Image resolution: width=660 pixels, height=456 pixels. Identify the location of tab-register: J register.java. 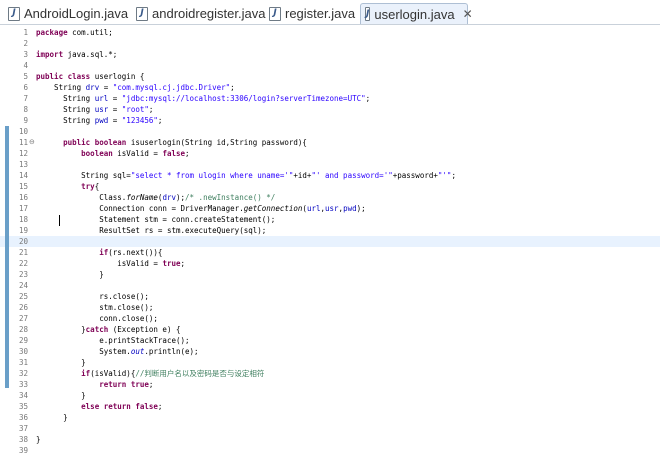
(312, 13).